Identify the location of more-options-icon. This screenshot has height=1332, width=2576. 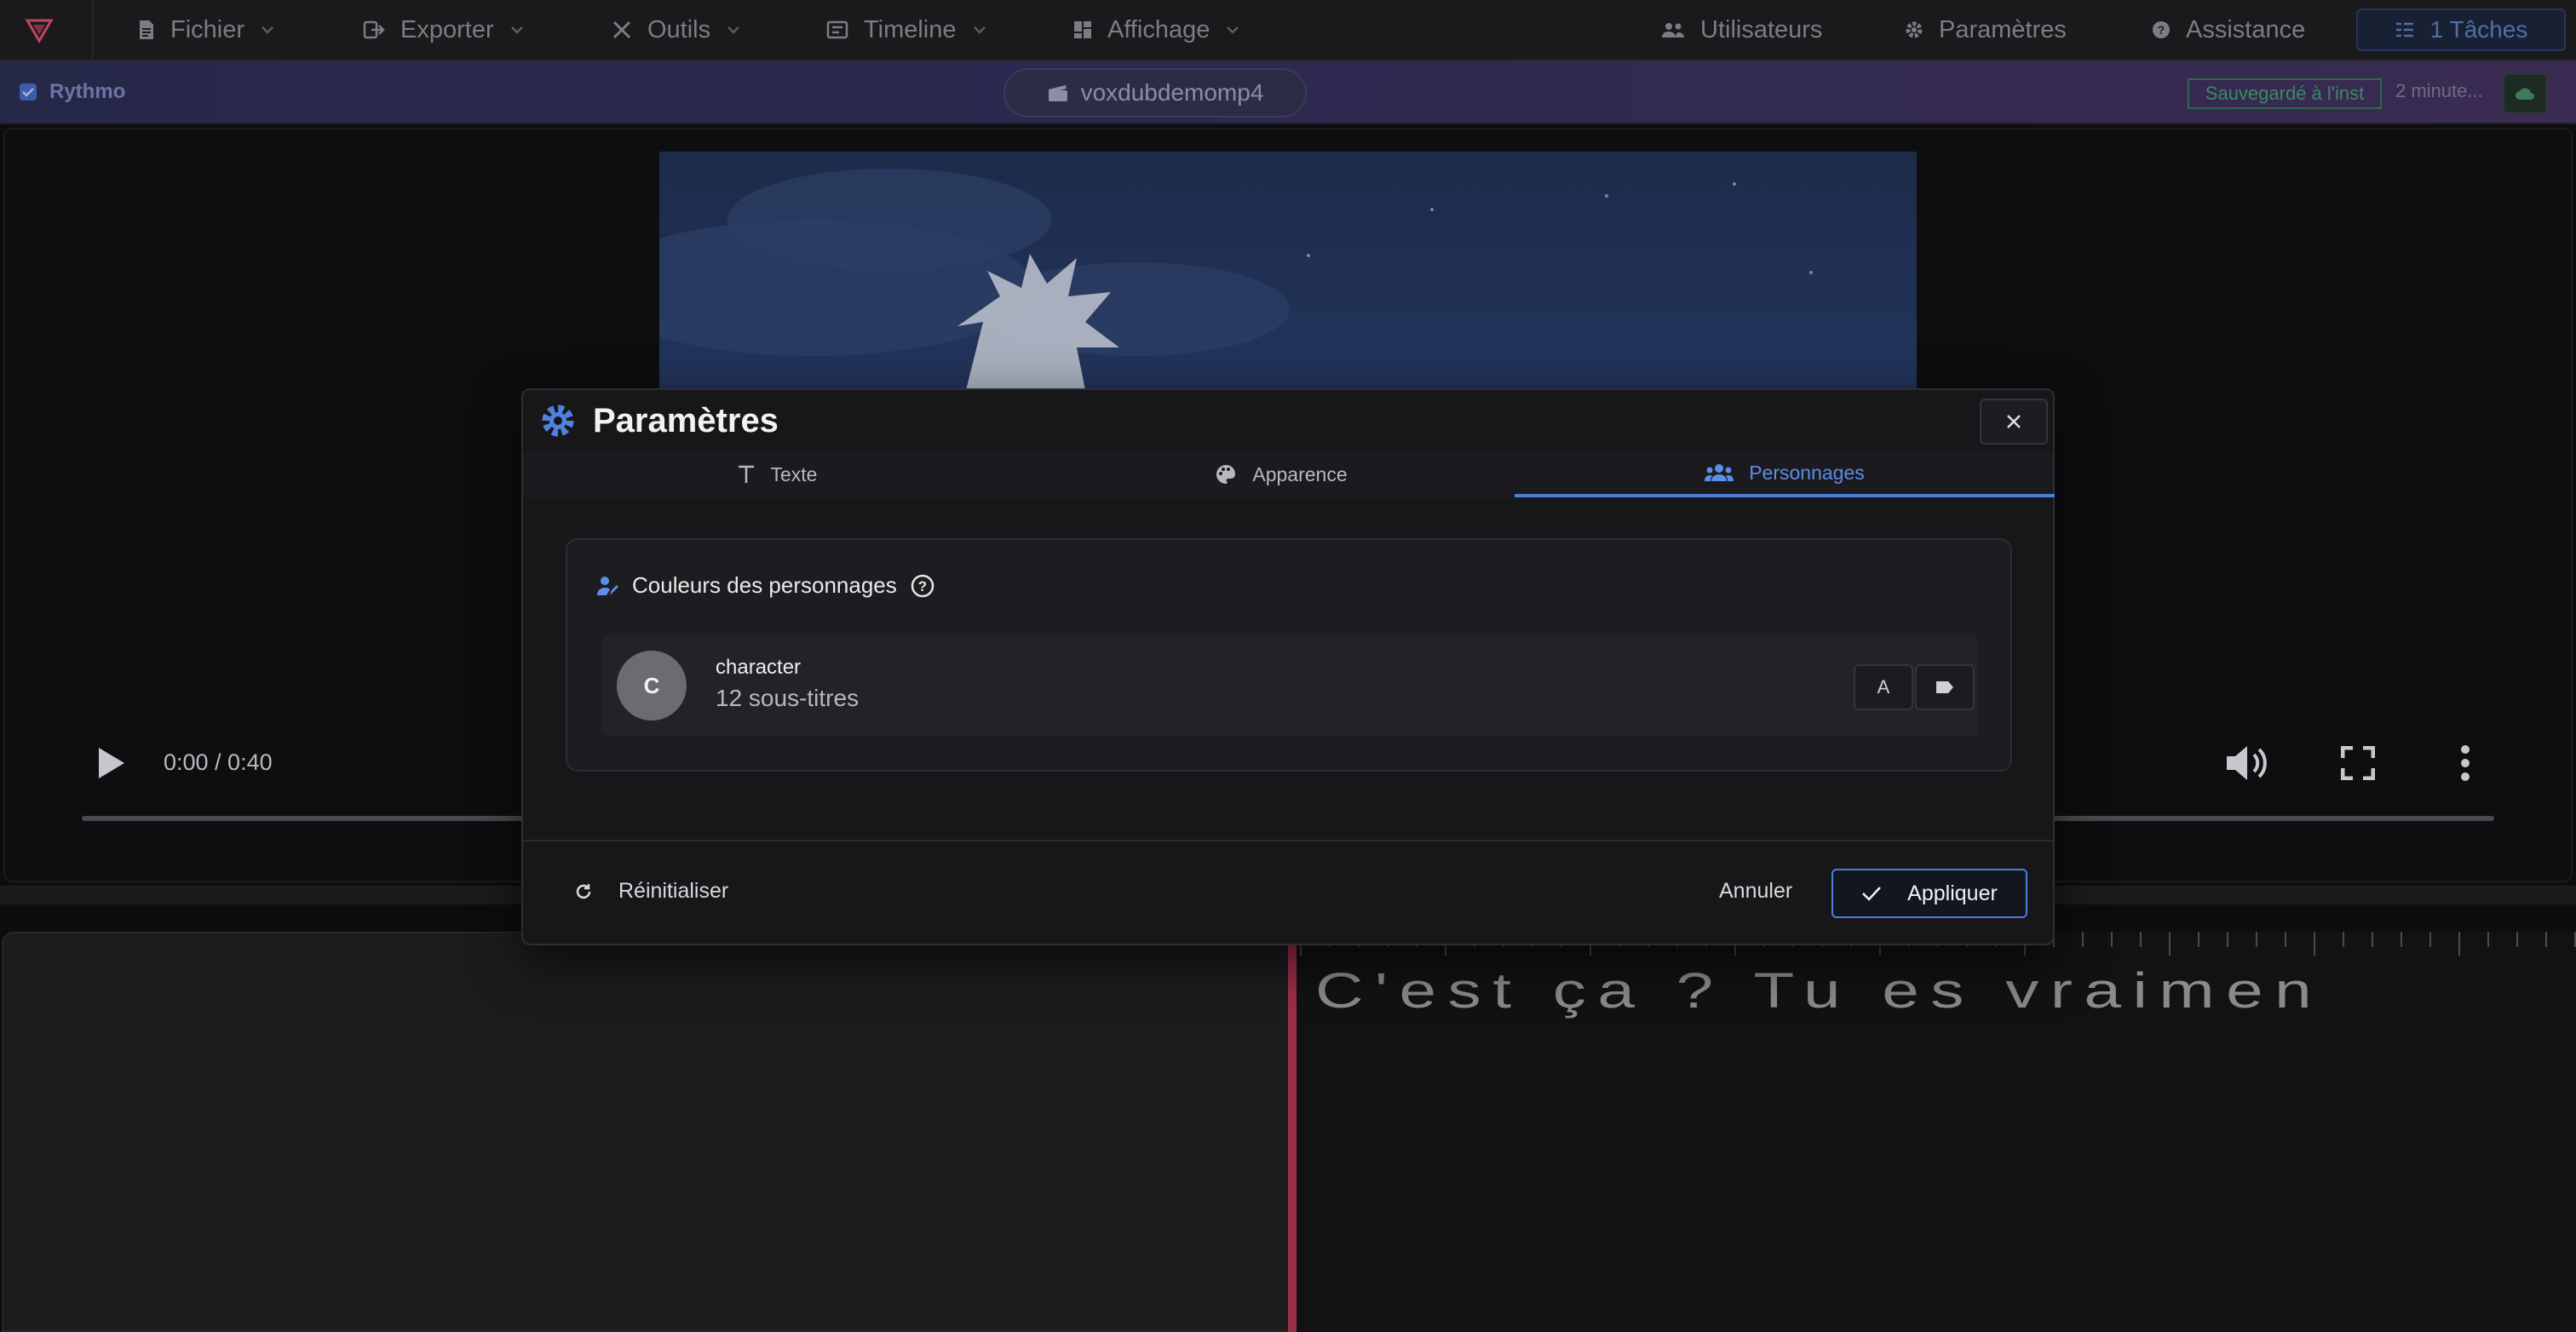
(2465, 763).